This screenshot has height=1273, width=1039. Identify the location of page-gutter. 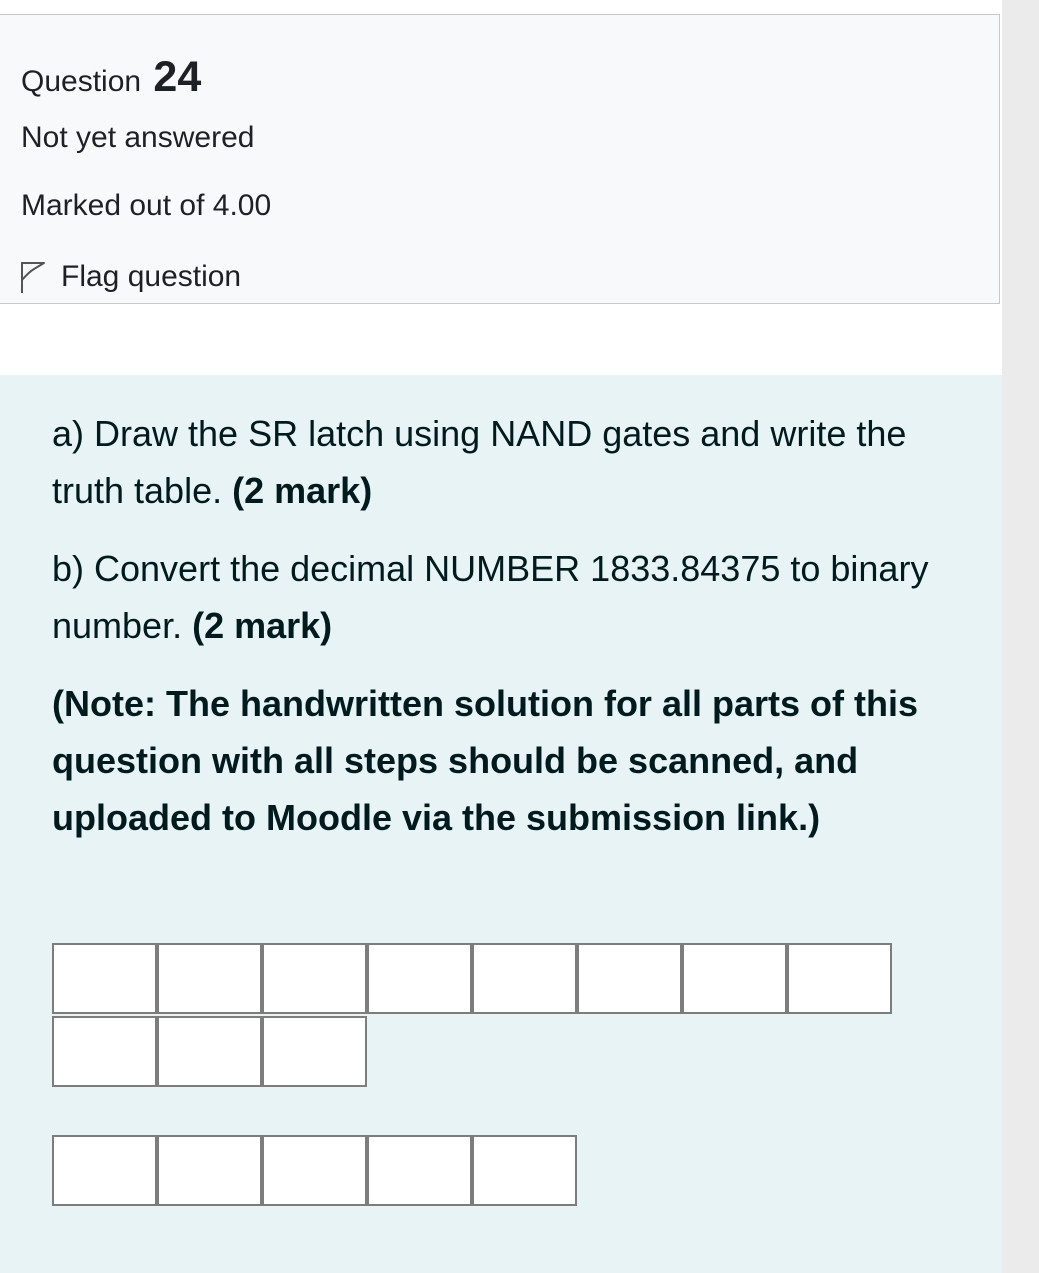
(1020, 636).